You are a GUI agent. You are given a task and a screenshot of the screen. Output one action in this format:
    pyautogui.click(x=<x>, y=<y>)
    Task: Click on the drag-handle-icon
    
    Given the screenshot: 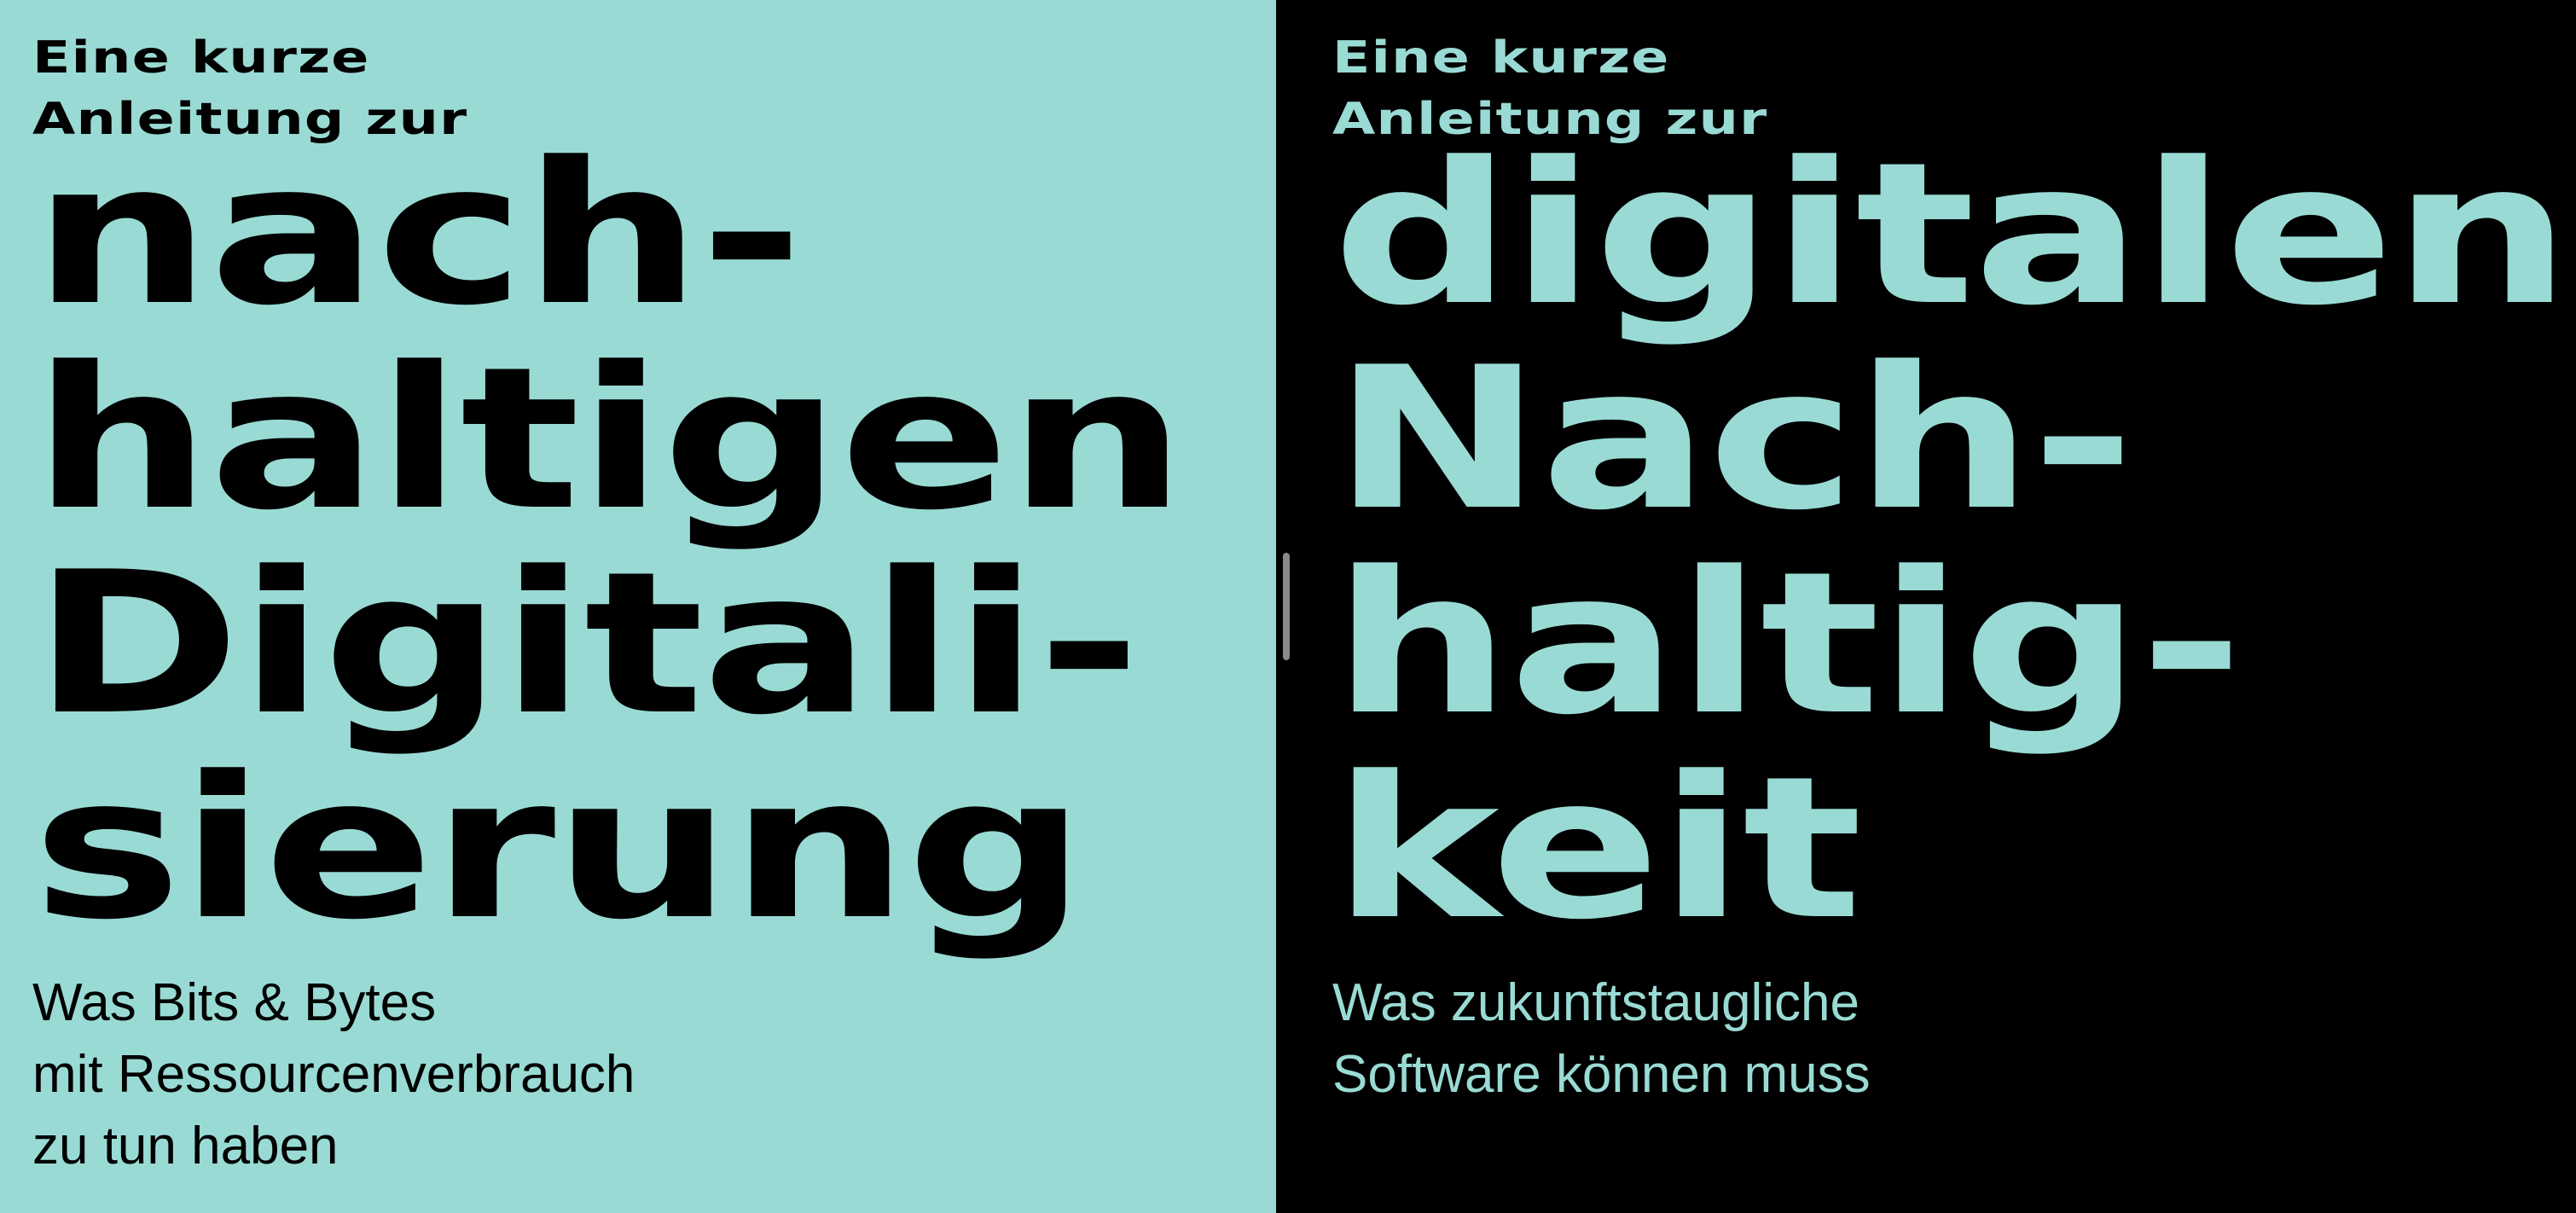 What is the action you would take?
    pyautogui.click(x=1286, y=606)
    